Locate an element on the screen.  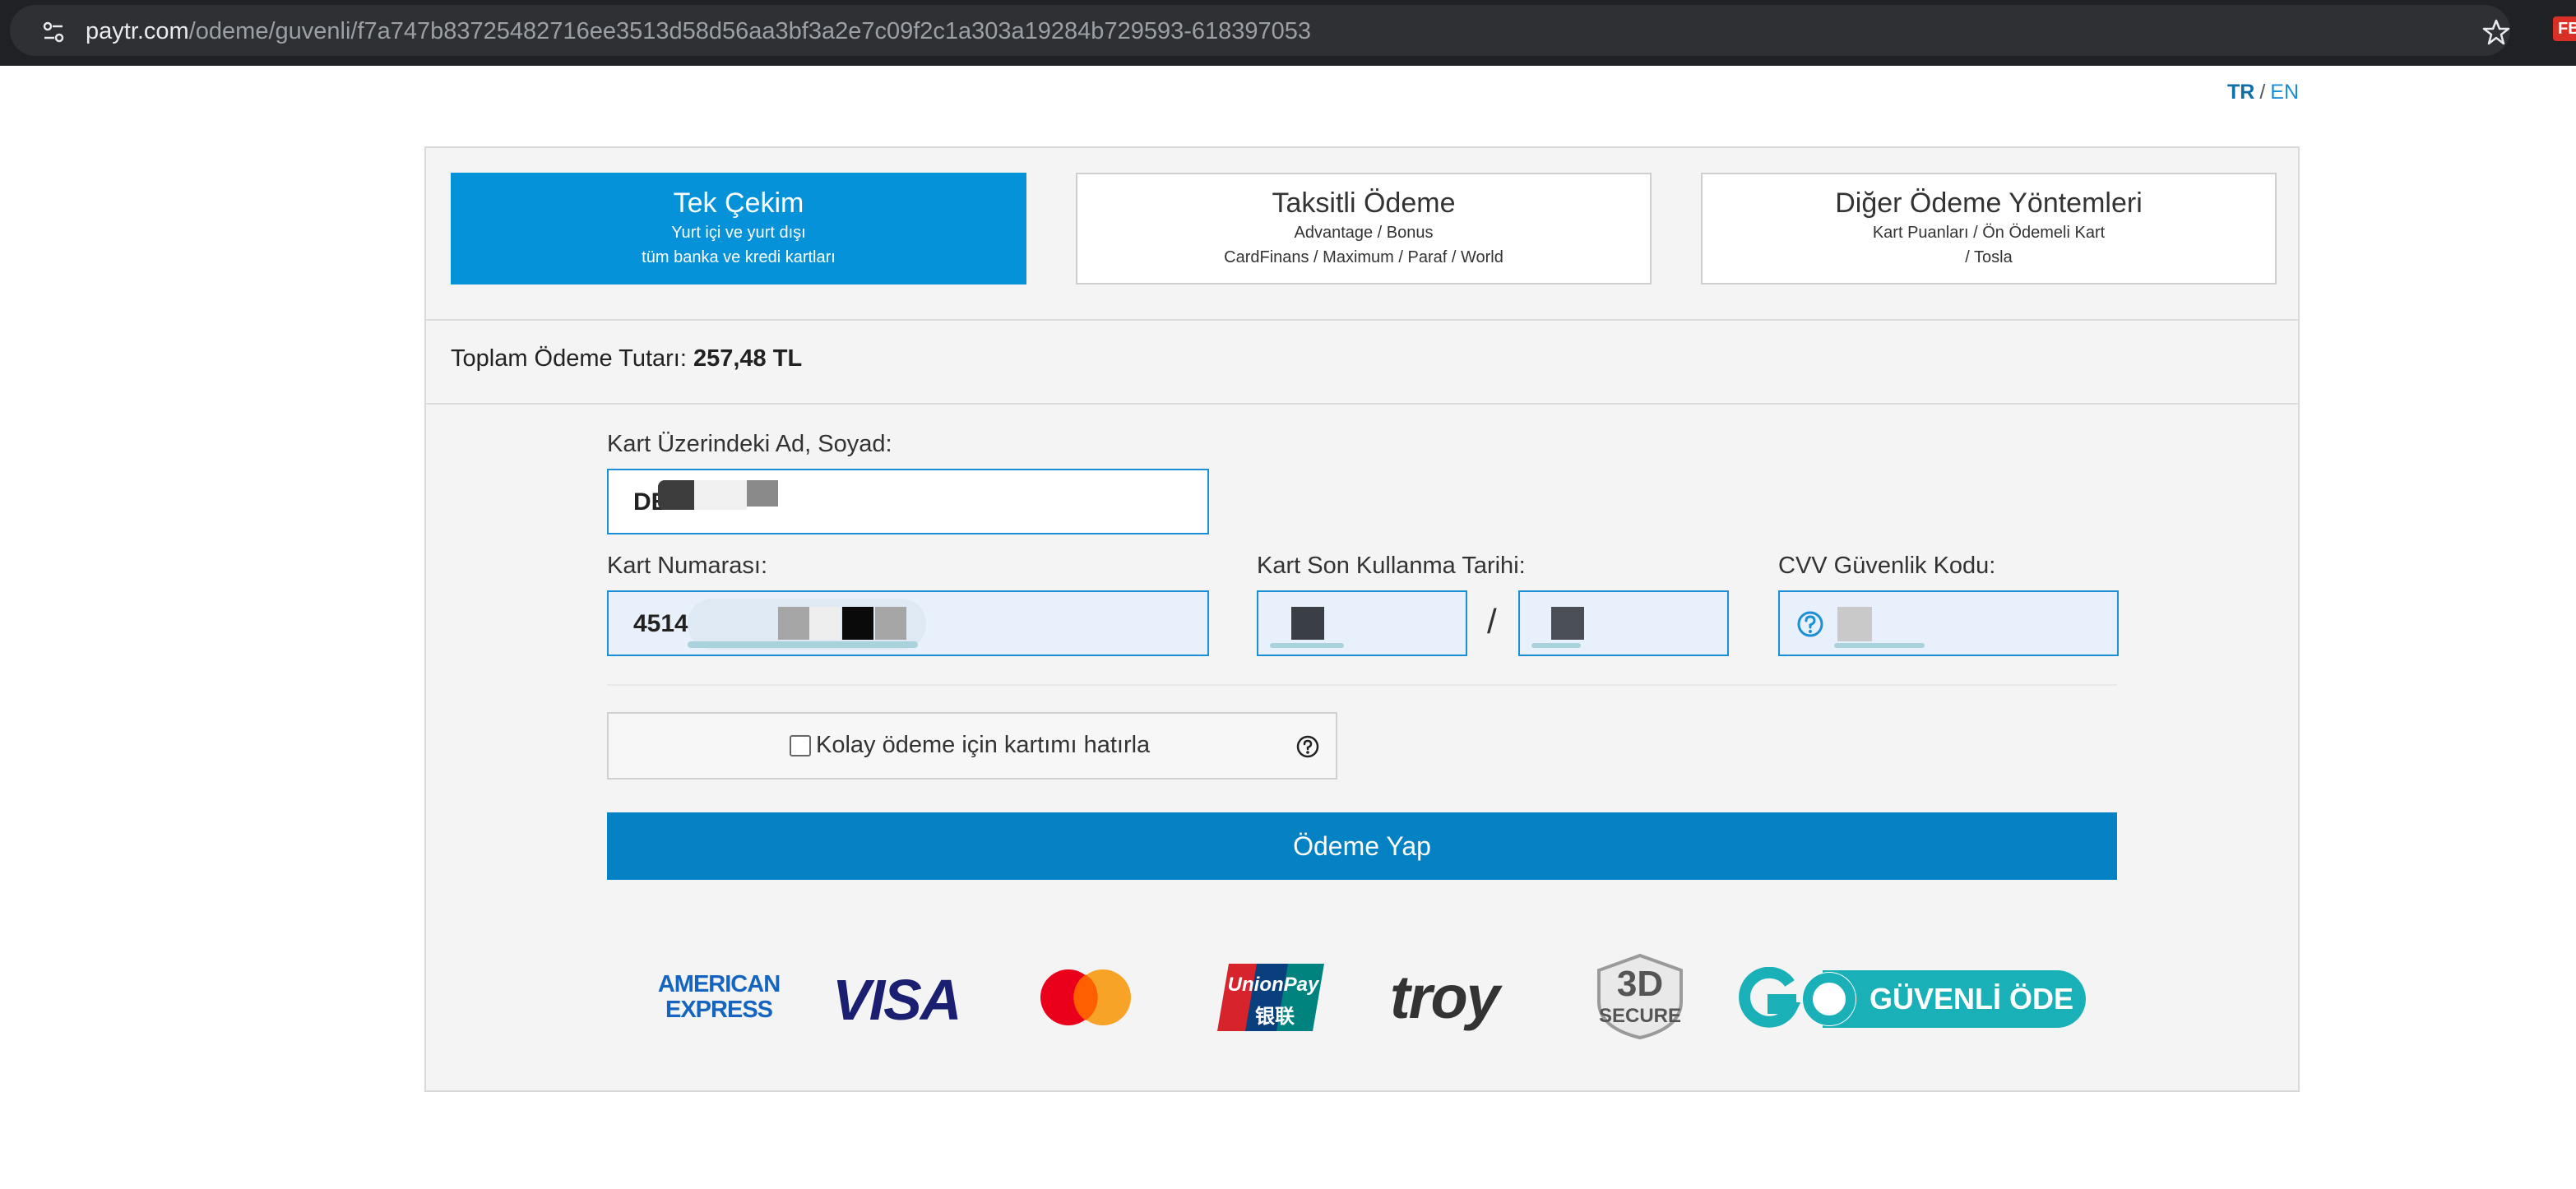
card-number-value: 4514 is located at coordinates (660, 623).